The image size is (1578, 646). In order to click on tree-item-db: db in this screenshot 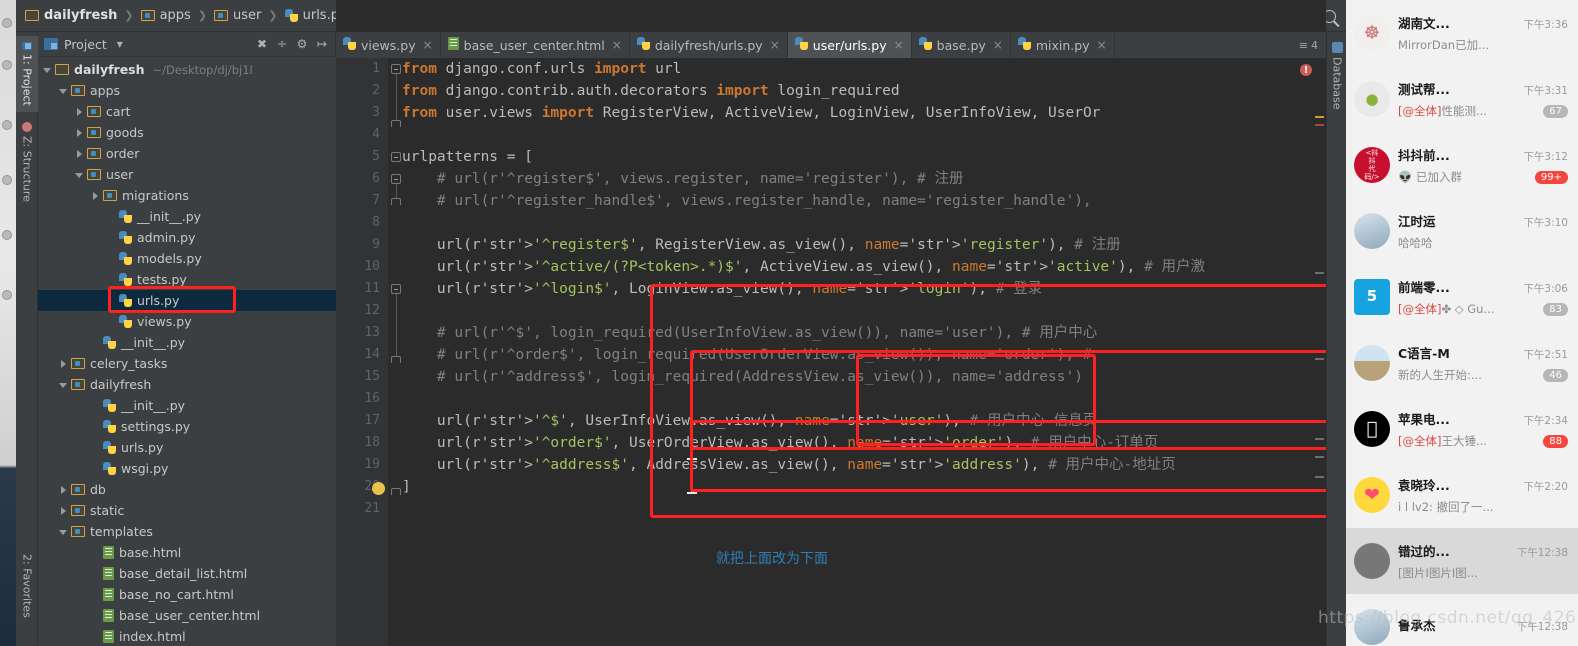, I will do `click(187, 489)`.